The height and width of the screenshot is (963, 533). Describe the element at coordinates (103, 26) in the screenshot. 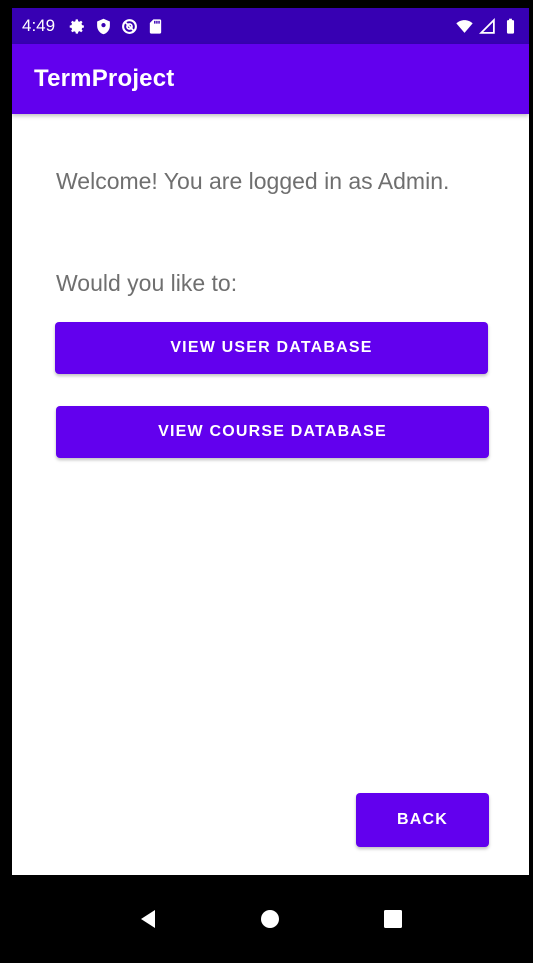

I see `shield-icon` at that location.